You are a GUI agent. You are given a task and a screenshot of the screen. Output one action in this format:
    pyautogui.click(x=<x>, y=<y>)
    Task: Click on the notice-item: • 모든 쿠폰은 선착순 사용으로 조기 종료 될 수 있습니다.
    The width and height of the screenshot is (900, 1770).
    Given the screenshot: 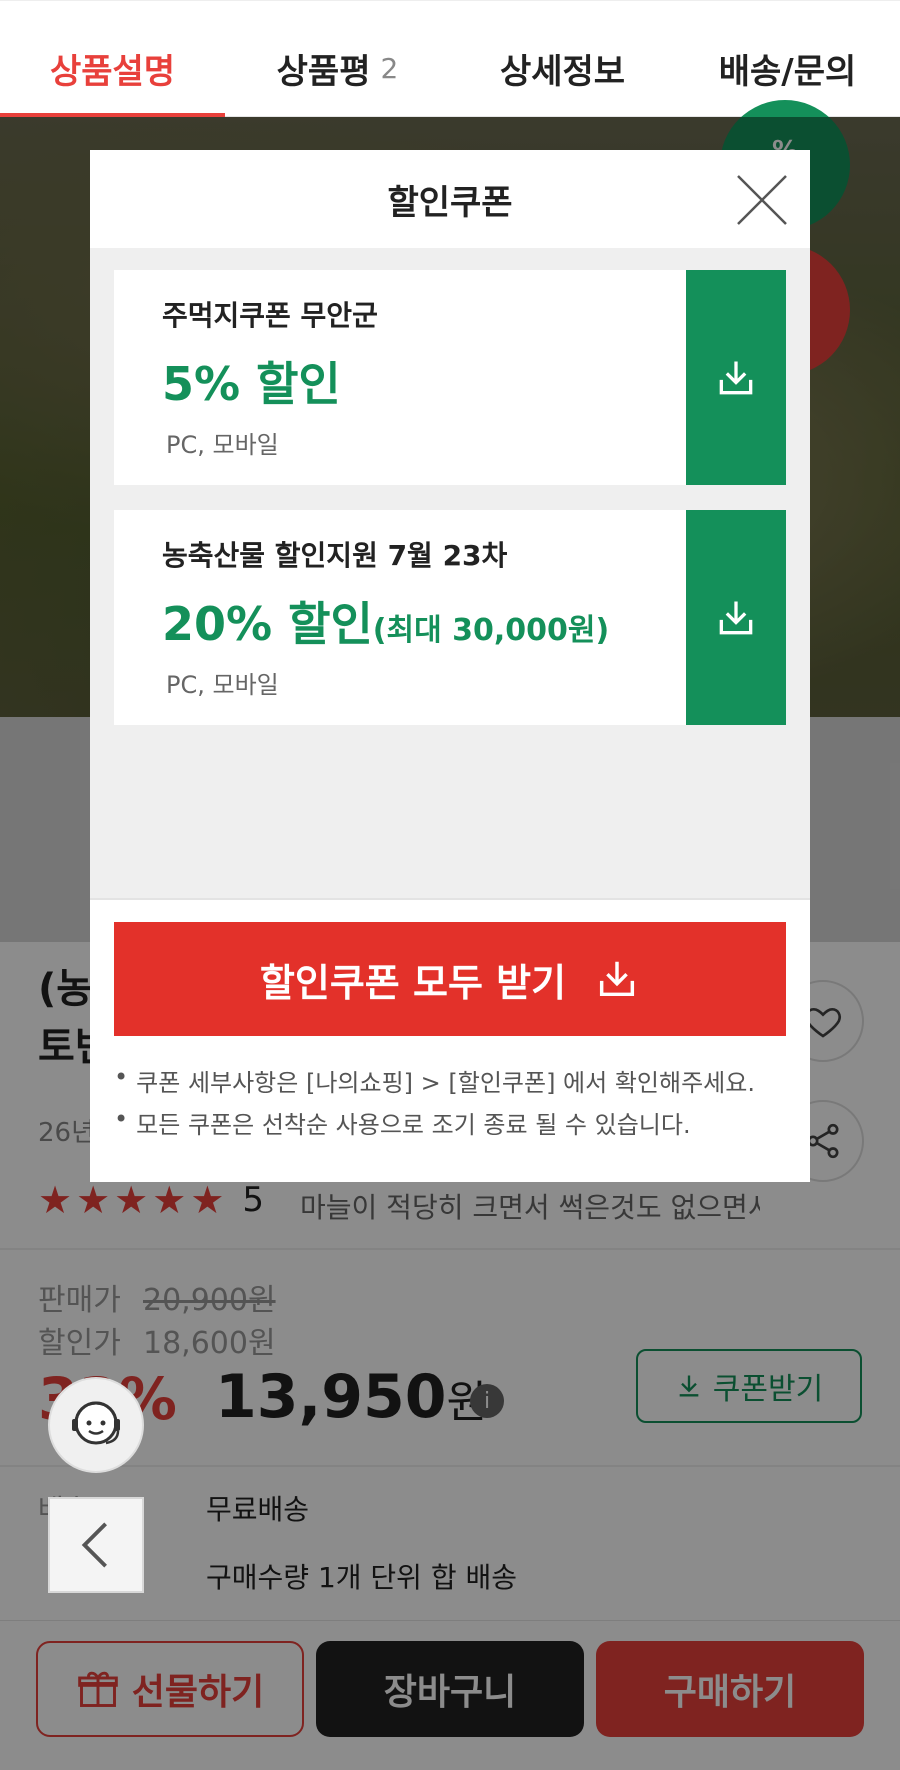 What is the action you would take?
    pyautogui.click(x=454, y=1122)
    